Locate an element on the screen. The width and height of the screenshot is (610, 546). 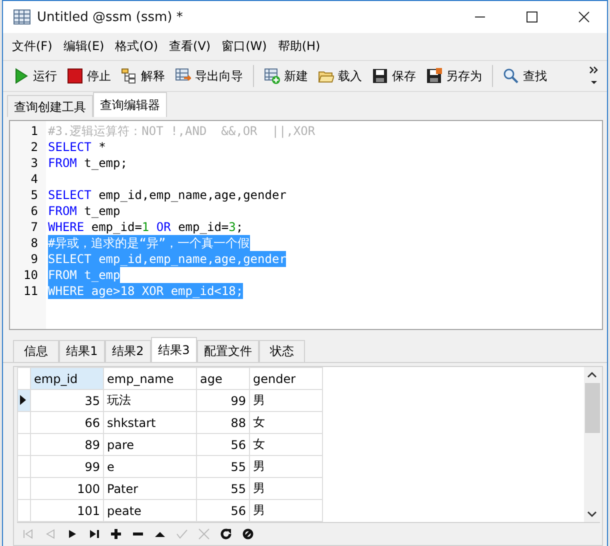
table-cell: Pater is located at coordinates (150, 489).